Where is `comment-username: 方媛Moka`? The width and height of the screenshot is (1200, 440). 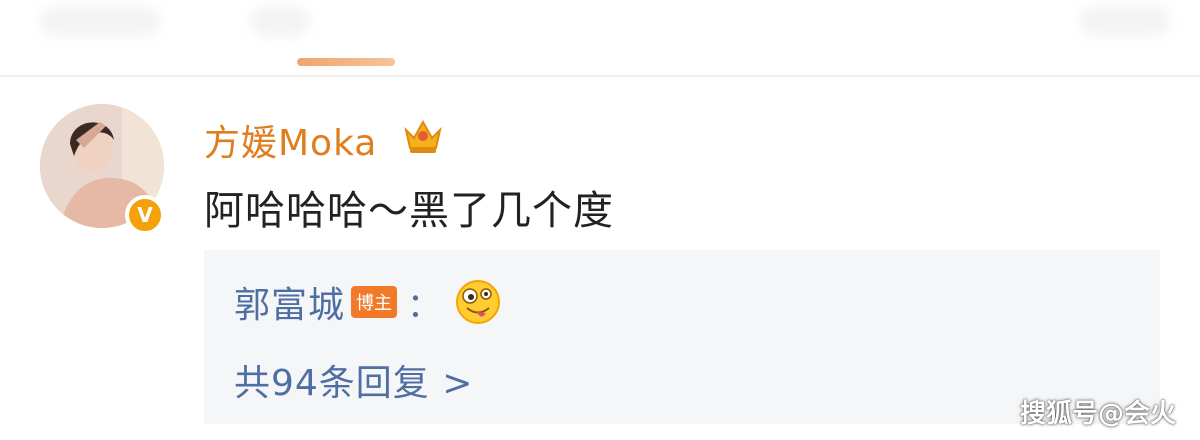
comment-username: 方媛Moka is located at coordinates (290, 140).